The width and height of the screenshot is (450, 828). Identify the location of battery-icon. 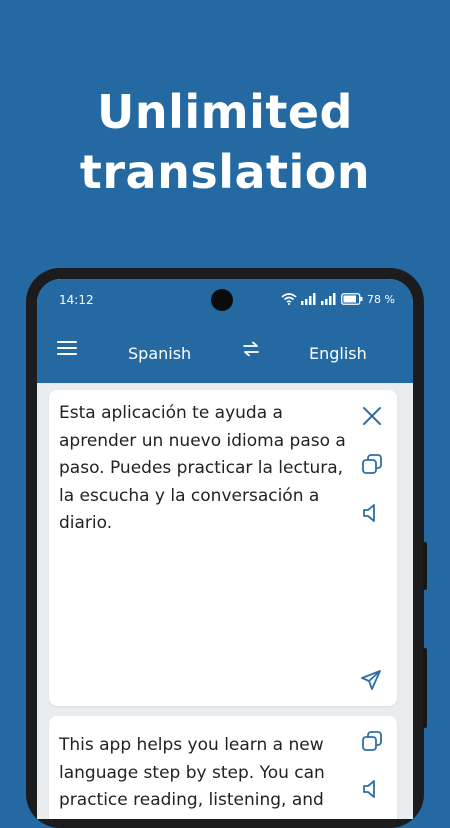
(352, 299).